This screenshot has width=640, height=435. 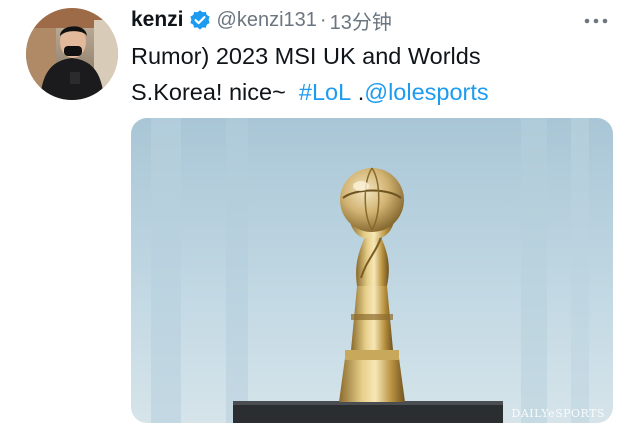 I want to click on avatar, so click(x=72, y=54).